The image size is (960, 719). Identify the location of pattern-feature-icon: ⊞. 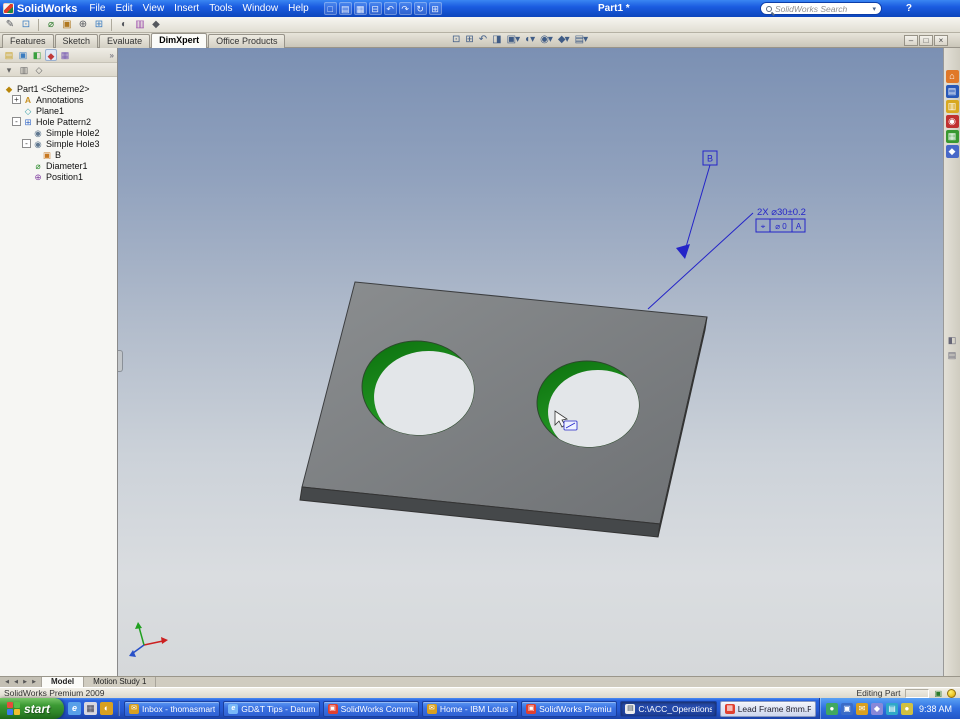
(99, 25).